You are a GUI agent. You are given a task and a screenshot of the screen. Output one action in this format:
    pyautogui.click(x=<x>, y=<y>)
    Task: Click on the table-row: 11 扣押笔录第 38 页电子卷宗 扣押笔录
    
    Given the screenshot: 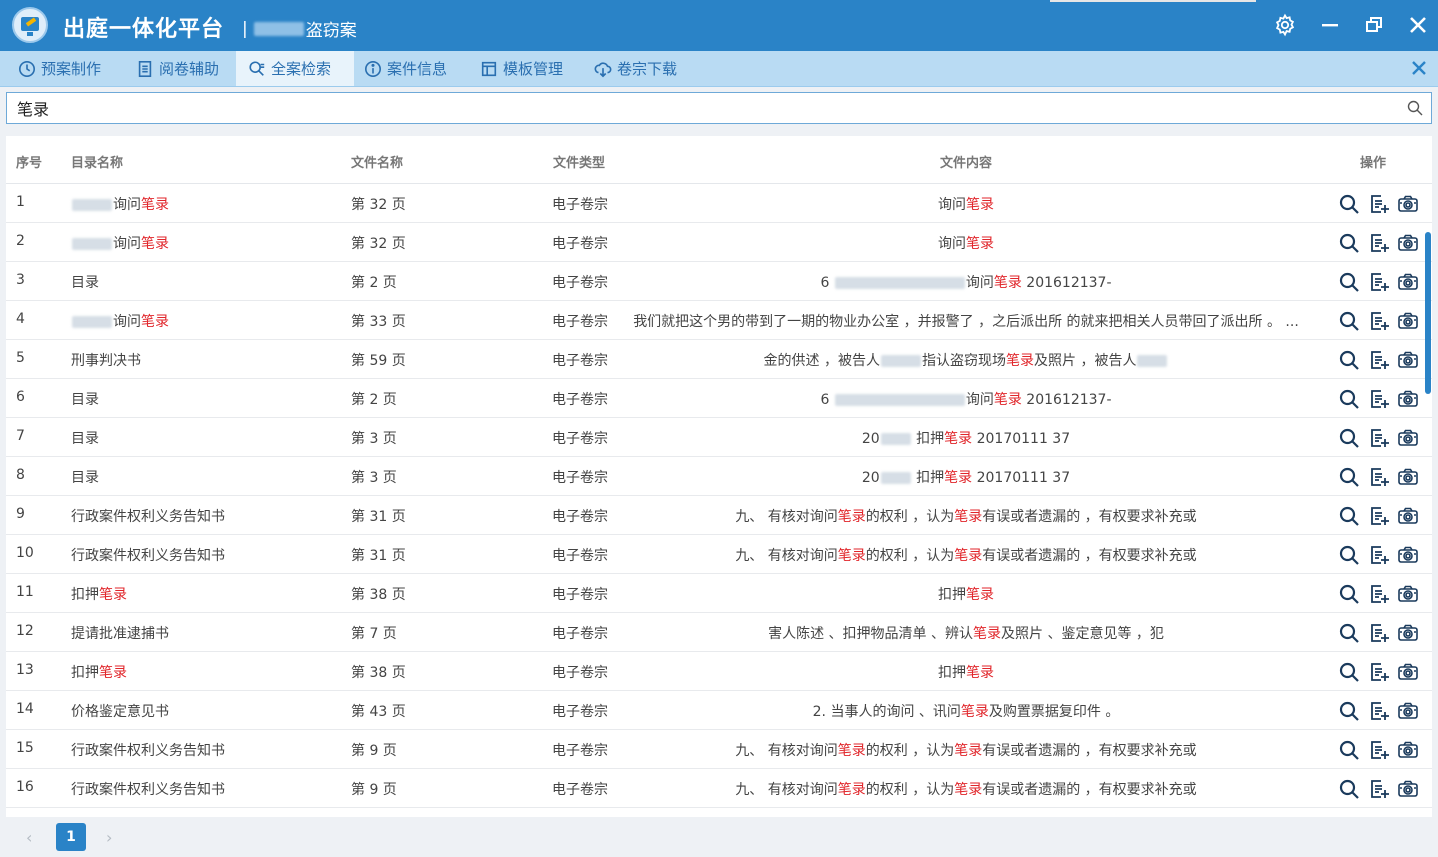 What is the action you would take?
    pyautogui.click(x=719, y=593)
    